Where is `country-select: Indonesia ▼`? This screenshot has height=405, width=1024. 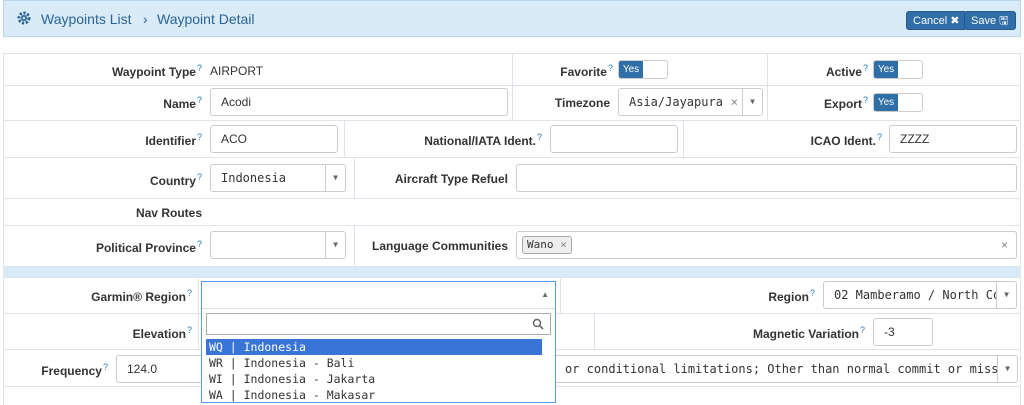 country-select: Indonesia ▼ is located at coordinates (278, 178).